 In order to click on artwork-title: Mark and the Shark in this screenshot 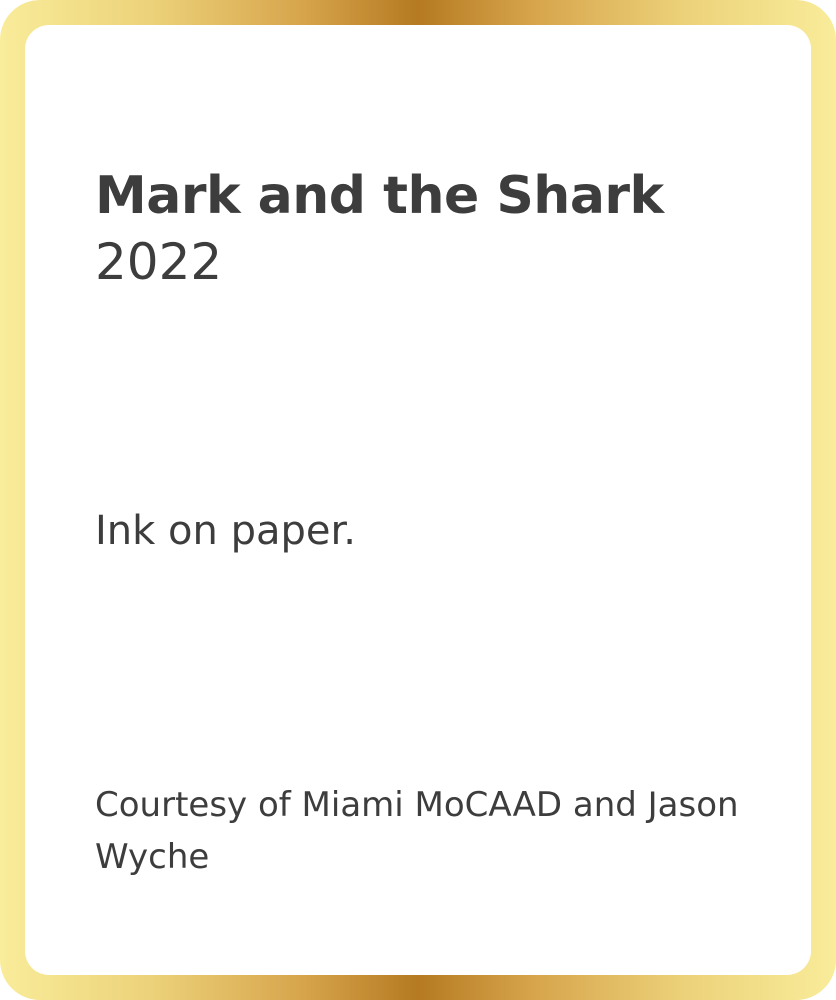, I will do `click(379, 196)`.